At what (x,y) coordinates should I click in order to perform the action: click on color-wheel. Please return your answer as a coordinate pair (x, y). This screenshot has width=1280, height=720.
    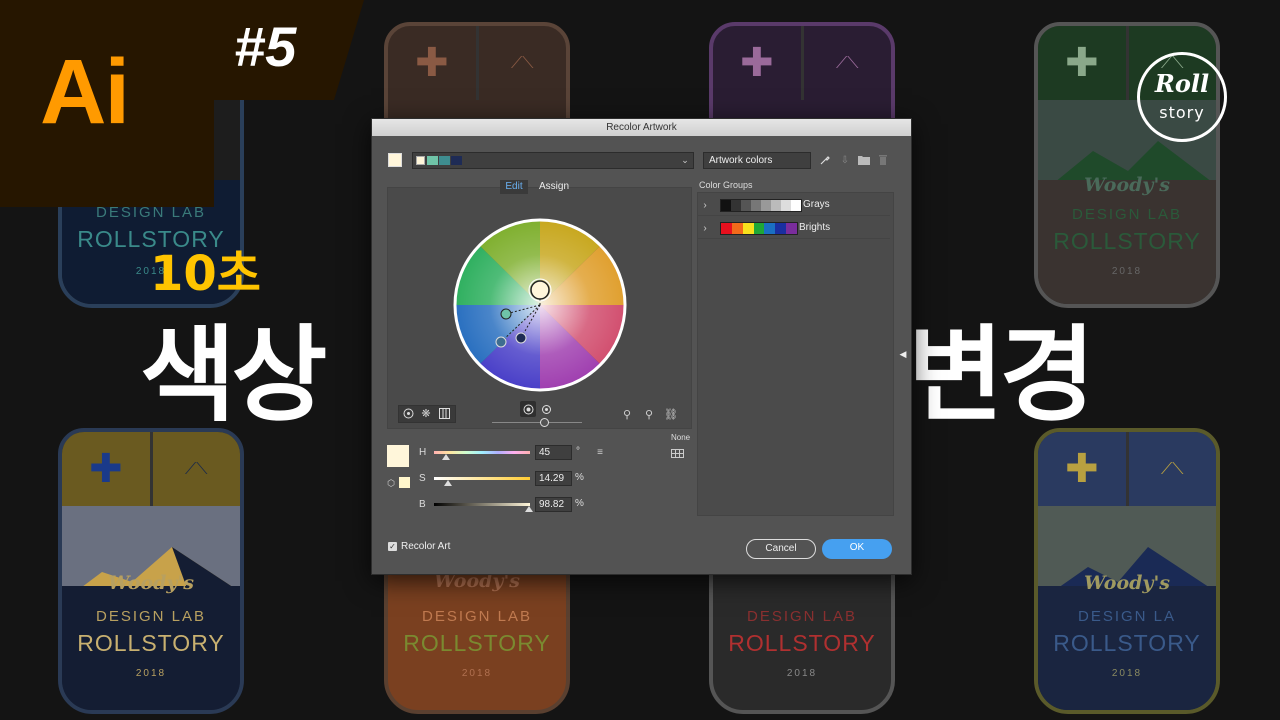
    Looking at the image, I should click on (540, 305).